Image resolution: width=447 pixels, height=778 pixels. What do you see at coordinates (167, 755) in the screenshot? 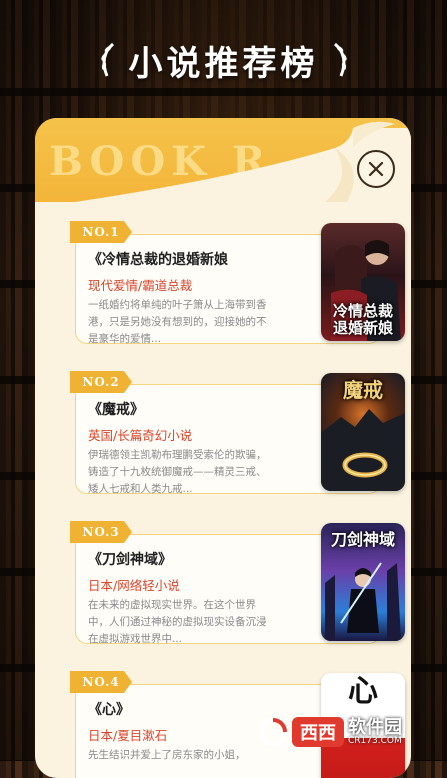
I see `book-description: 先生结识并爱上了房东家的小姐，` at bounding box center [167, 755].